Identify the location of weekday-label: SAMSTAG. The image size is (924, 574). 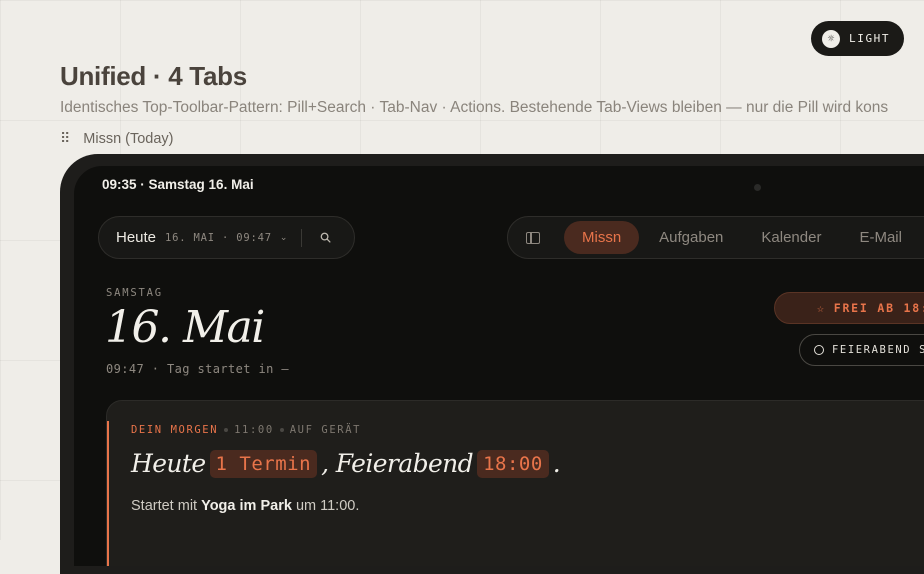
(134, 293).